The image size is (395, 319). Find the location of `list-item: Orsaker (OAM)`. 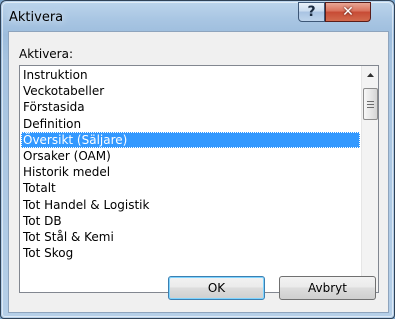

list-item: Orsaker (OAM) is located at coordinates (190, 156).